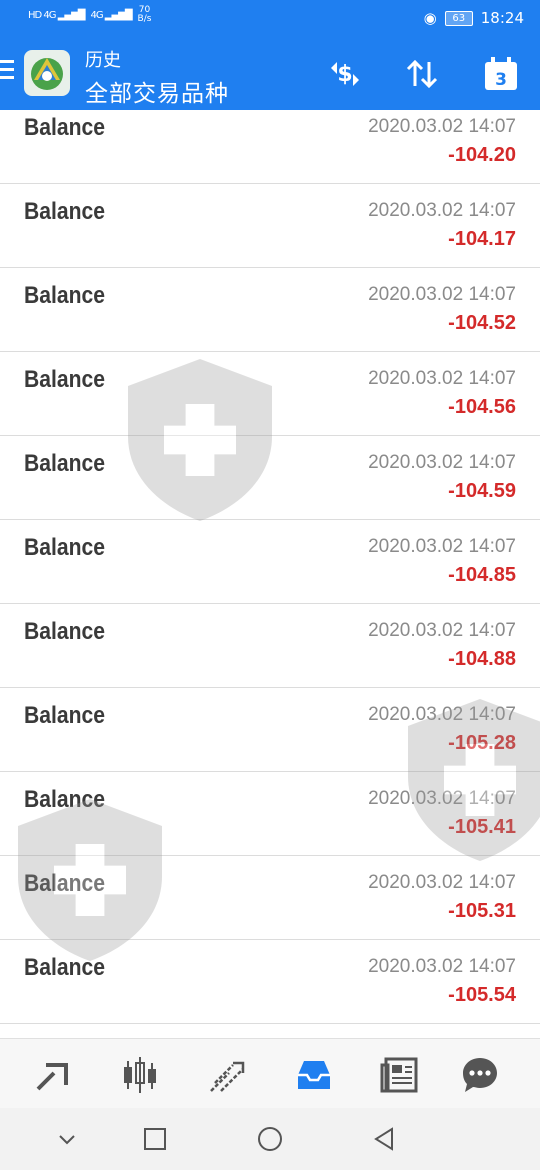 This screenshot has height=1170, width=540. Describe the element at coordinates (227, 1075) in the screenshot. I see `trade-icon` at that location.